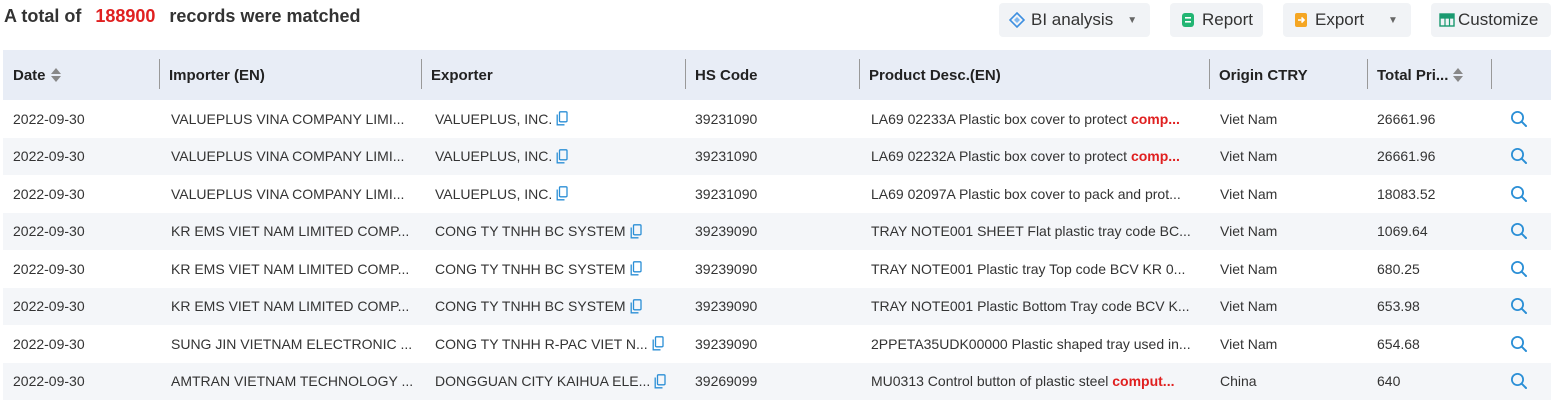  I want to click on column-header-date: Date, so click(81, 75).